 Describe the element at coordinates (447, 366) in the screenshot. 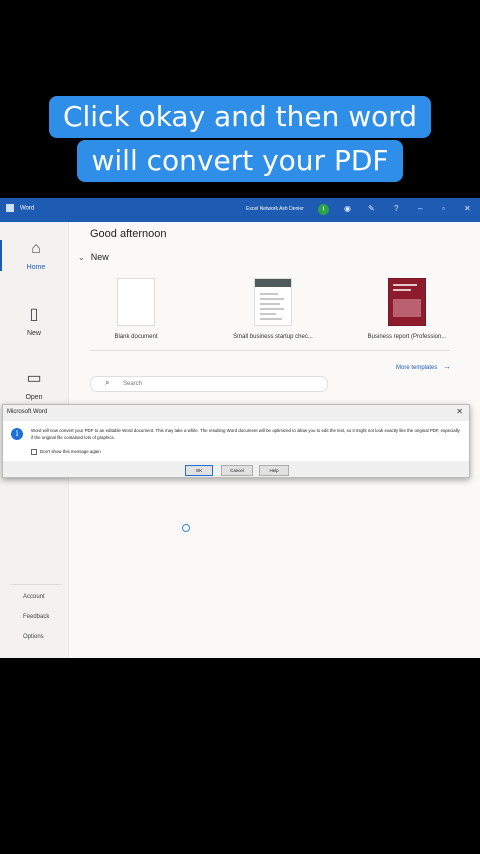

I see `arrow-right-icon: →` at that location.